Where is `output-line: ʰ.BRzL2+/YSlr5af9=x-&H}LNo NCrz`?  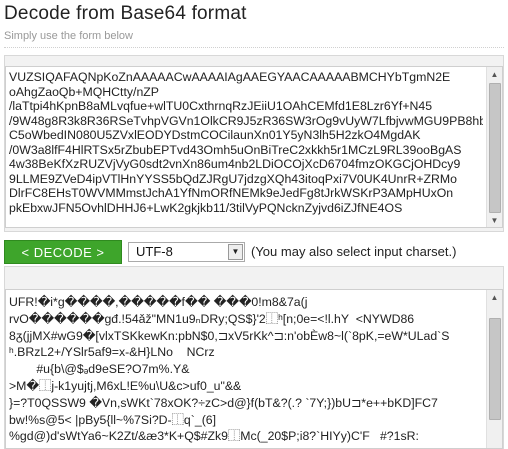
output-line: ʰ.BRzL2+/YSlr5af9=x-&H}LNo NCrz is located at coordinates (112, 352).